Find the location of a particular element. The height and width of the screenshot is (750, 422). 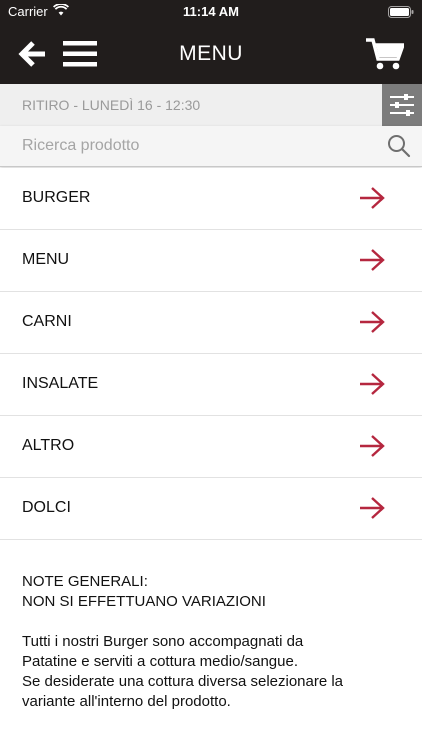

category-label: INSALATE is located at coordinates (60, 383).